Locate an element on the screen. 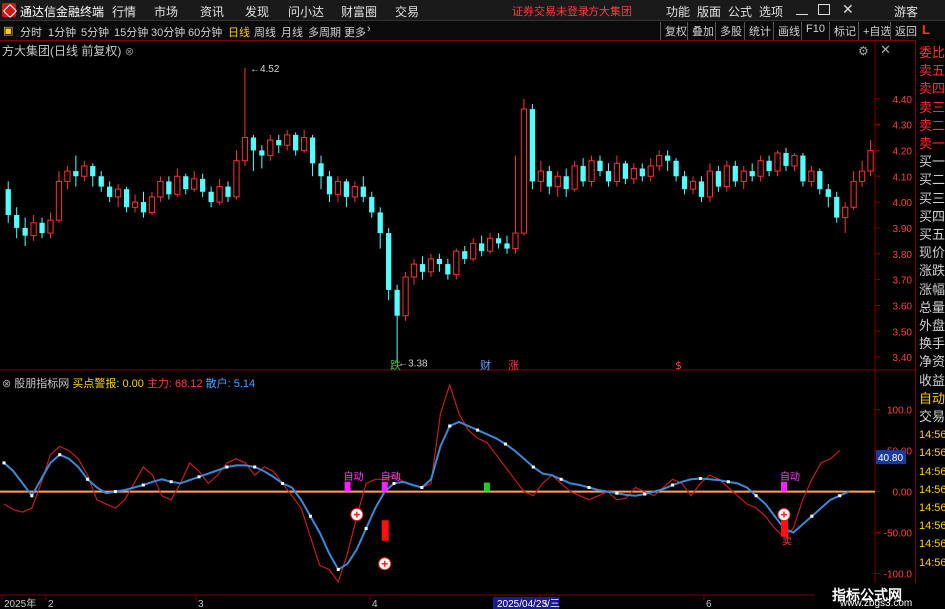 This screenshot has width=945, height=609. period-30min: 30分钟 is located at coordinates (168, 32).